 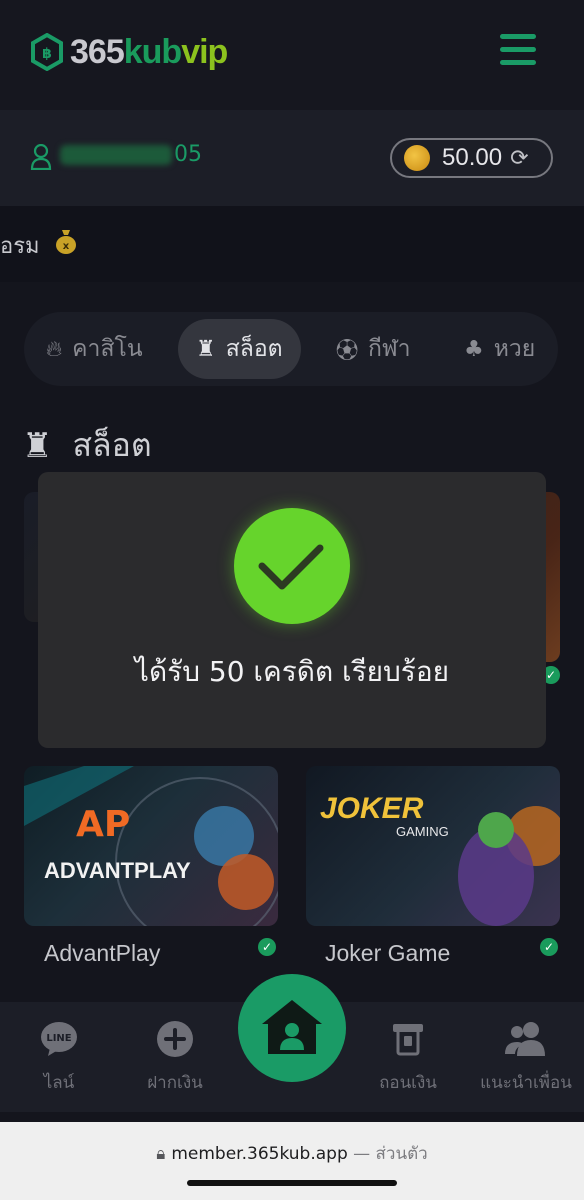 I want to click on hamburger-icon, so click(x=518, y=50).